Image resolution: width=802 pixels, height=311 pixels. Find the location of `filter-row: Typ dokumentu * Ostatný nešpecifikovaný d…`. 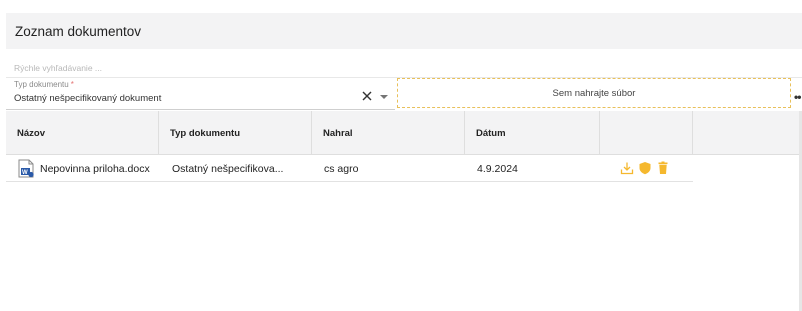

filter-row: Typ dokumentu * Ostatný nešpecifikovaný d… is located at coordinates (404, 94).